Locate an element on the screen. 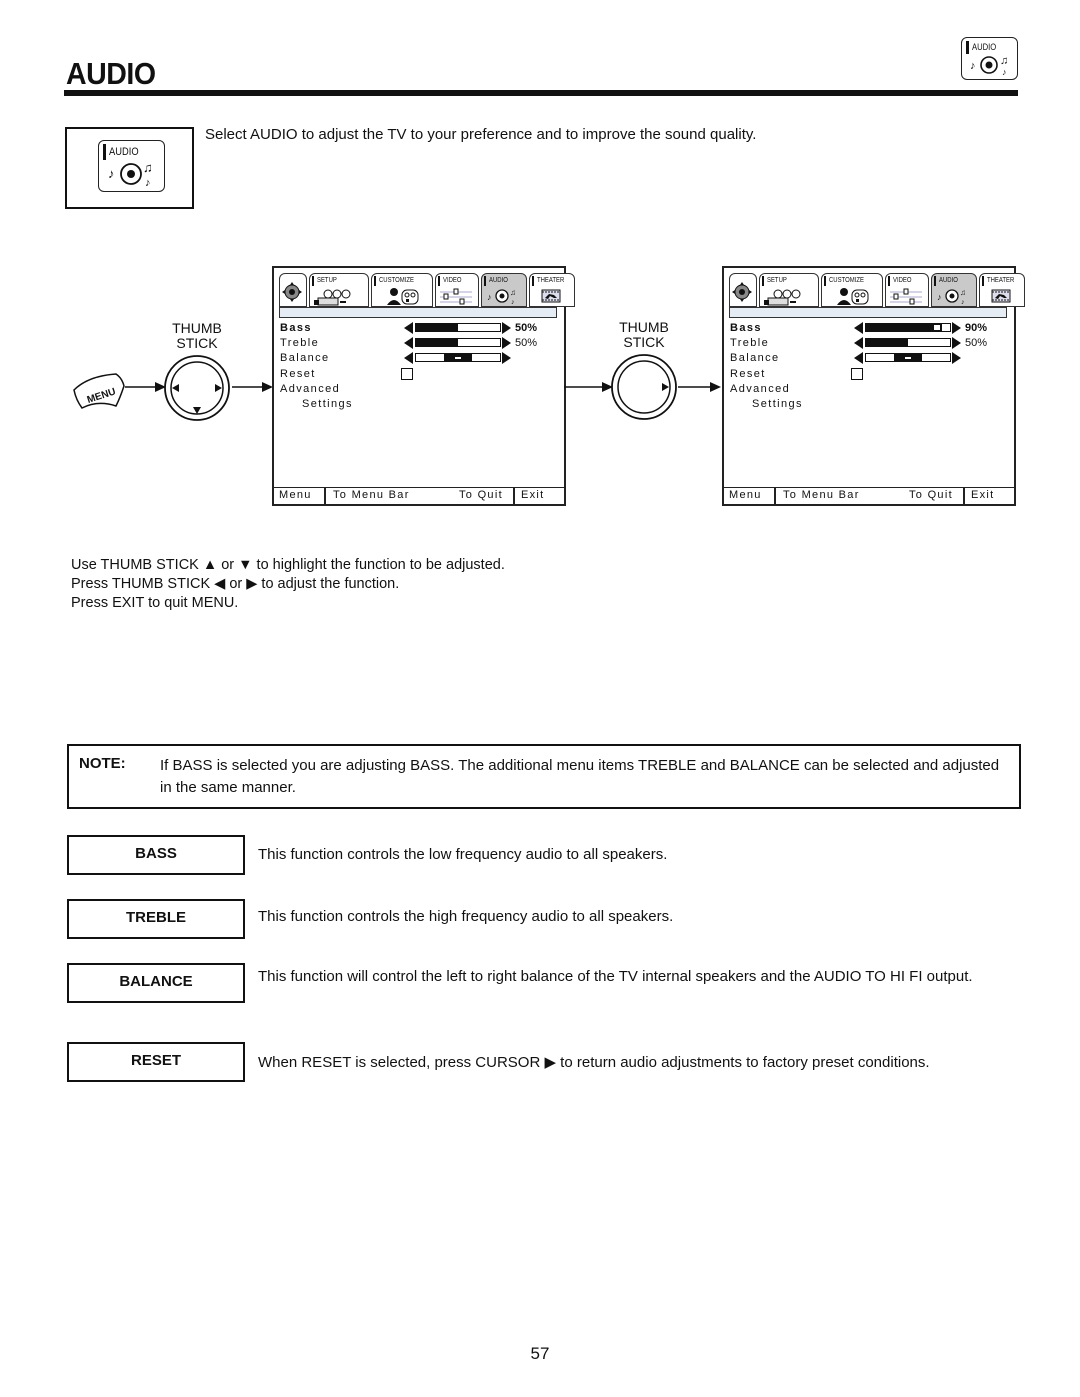  thumb-stick-label-line2: STICK is located at coordinates (197, 343).